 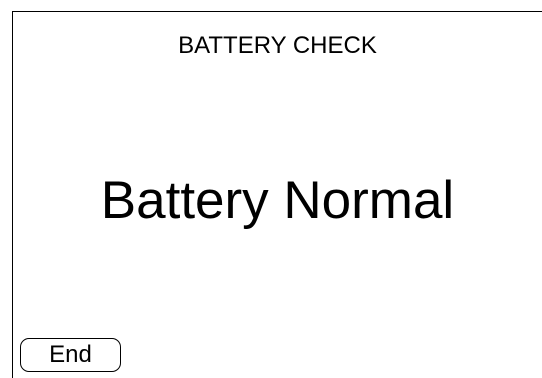 I want to click on end-button: End, so click(x=70, y=355).